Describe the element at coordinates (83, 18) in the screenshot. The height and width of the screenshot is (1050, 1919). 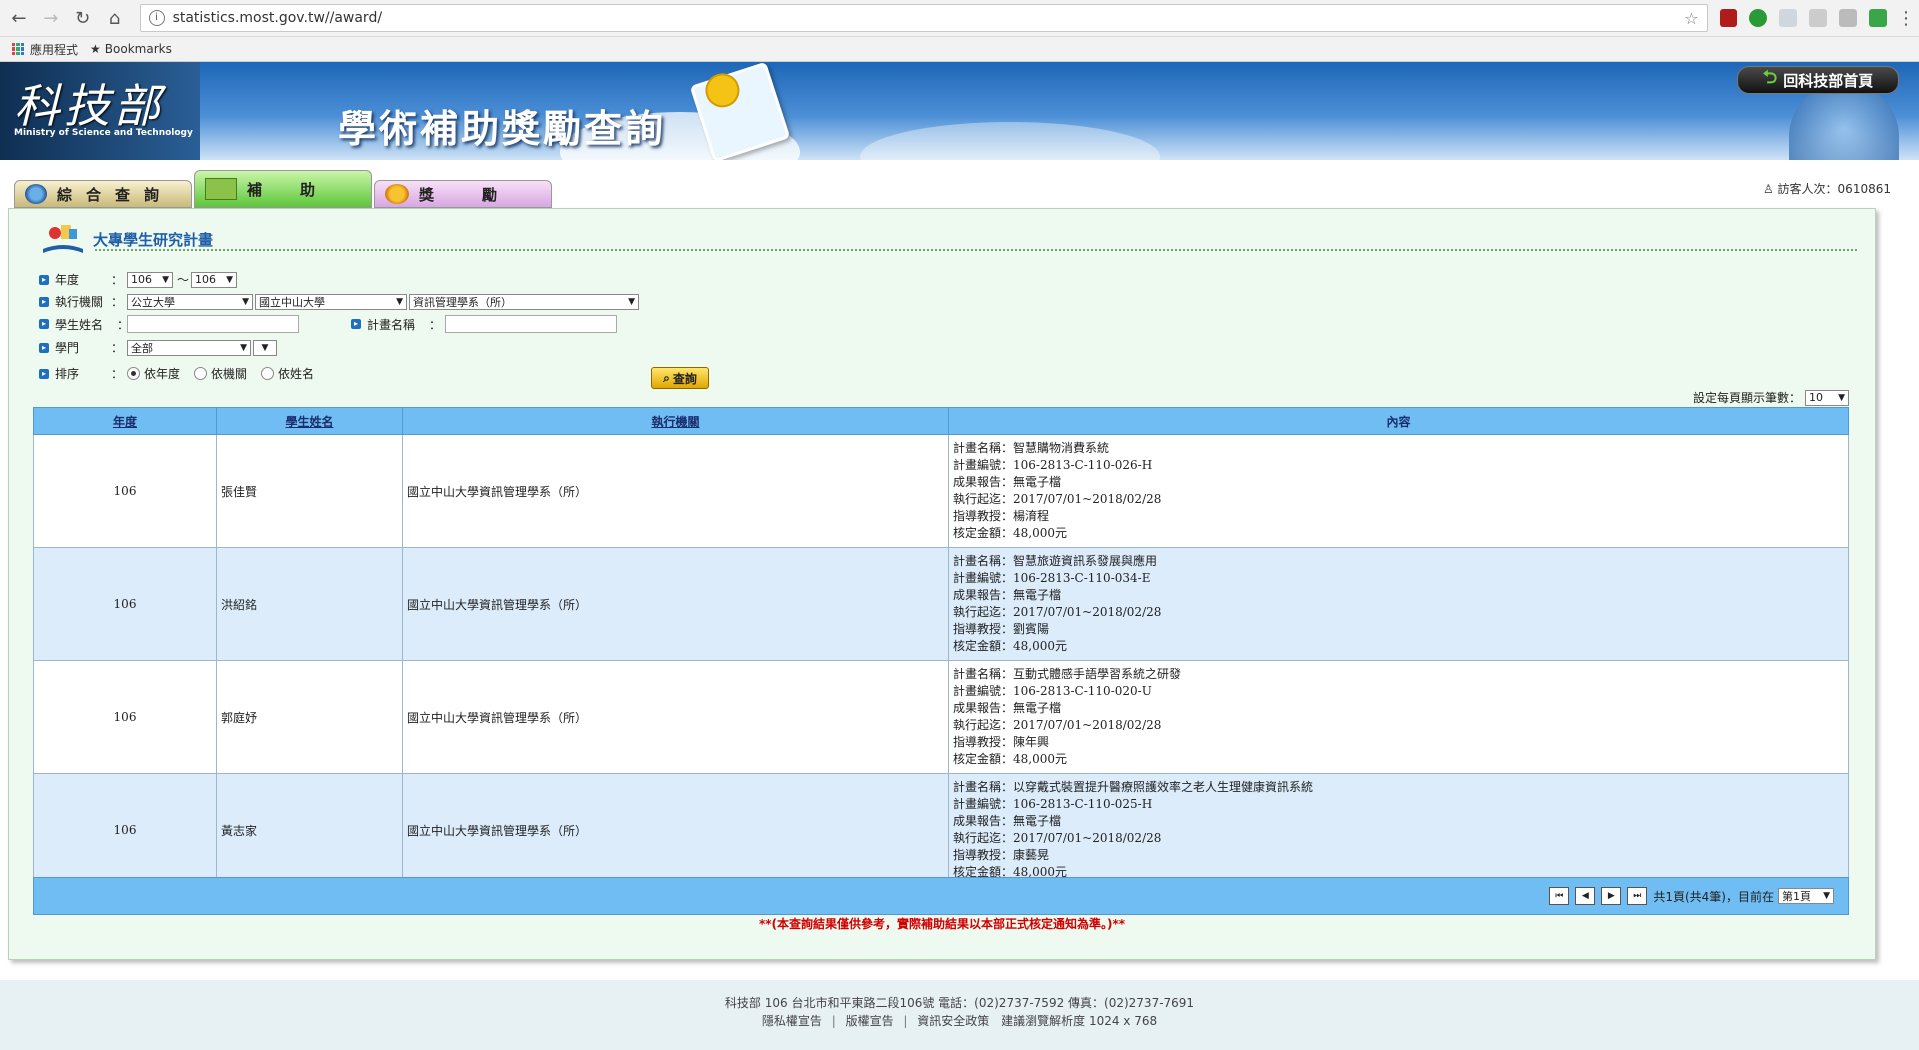
I see `reload-icon: ↻` at that location.